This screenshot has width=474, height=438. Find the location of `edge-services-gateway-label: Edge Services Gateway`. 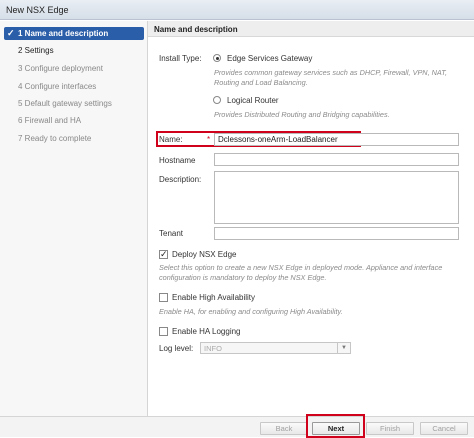

edge-services-gateway-label: Edge Services Gateway is located at coordinates (270, 58).